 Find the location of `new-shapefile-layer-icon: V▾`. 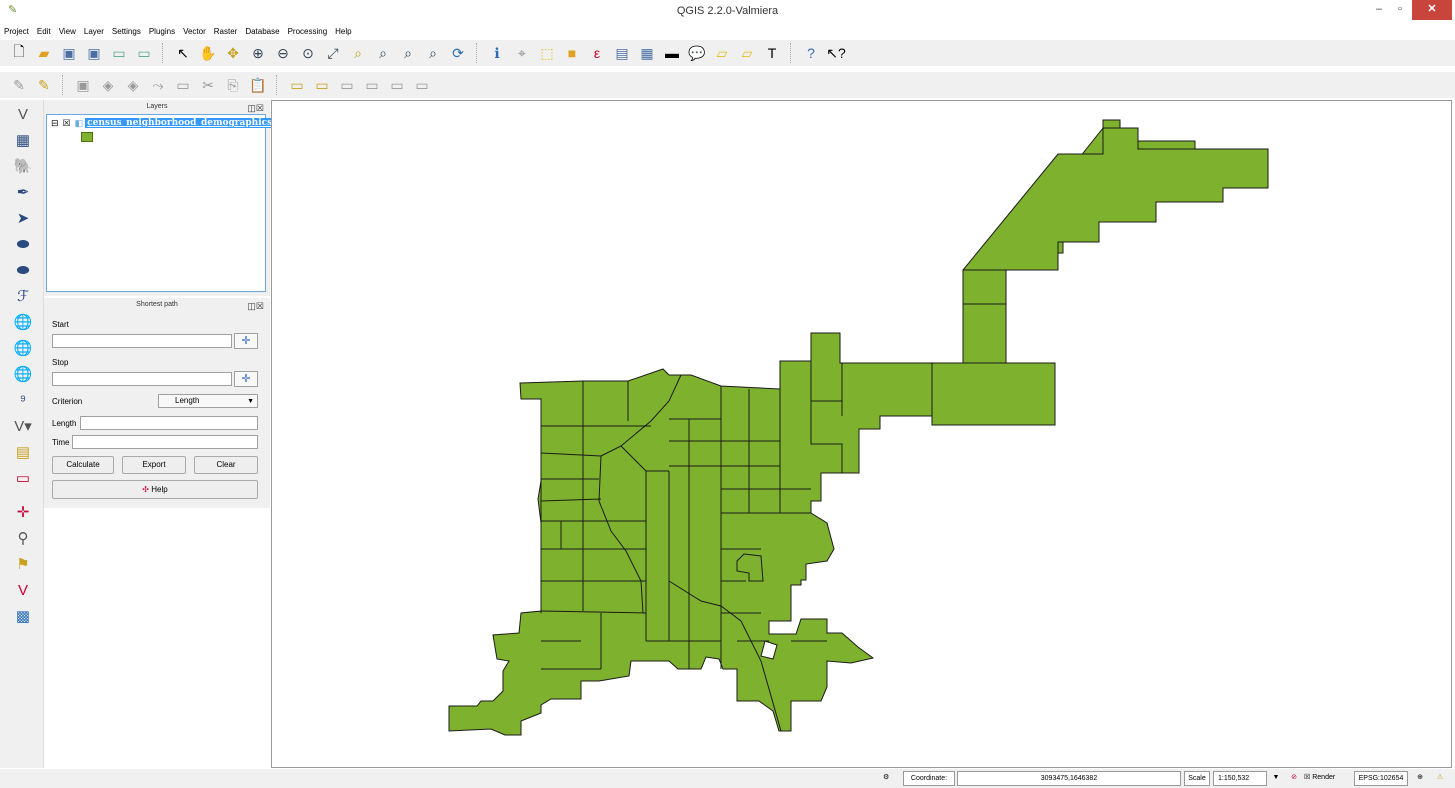

new-shapefile-layer-icon: V▾ is located at coordinates (23, 426).